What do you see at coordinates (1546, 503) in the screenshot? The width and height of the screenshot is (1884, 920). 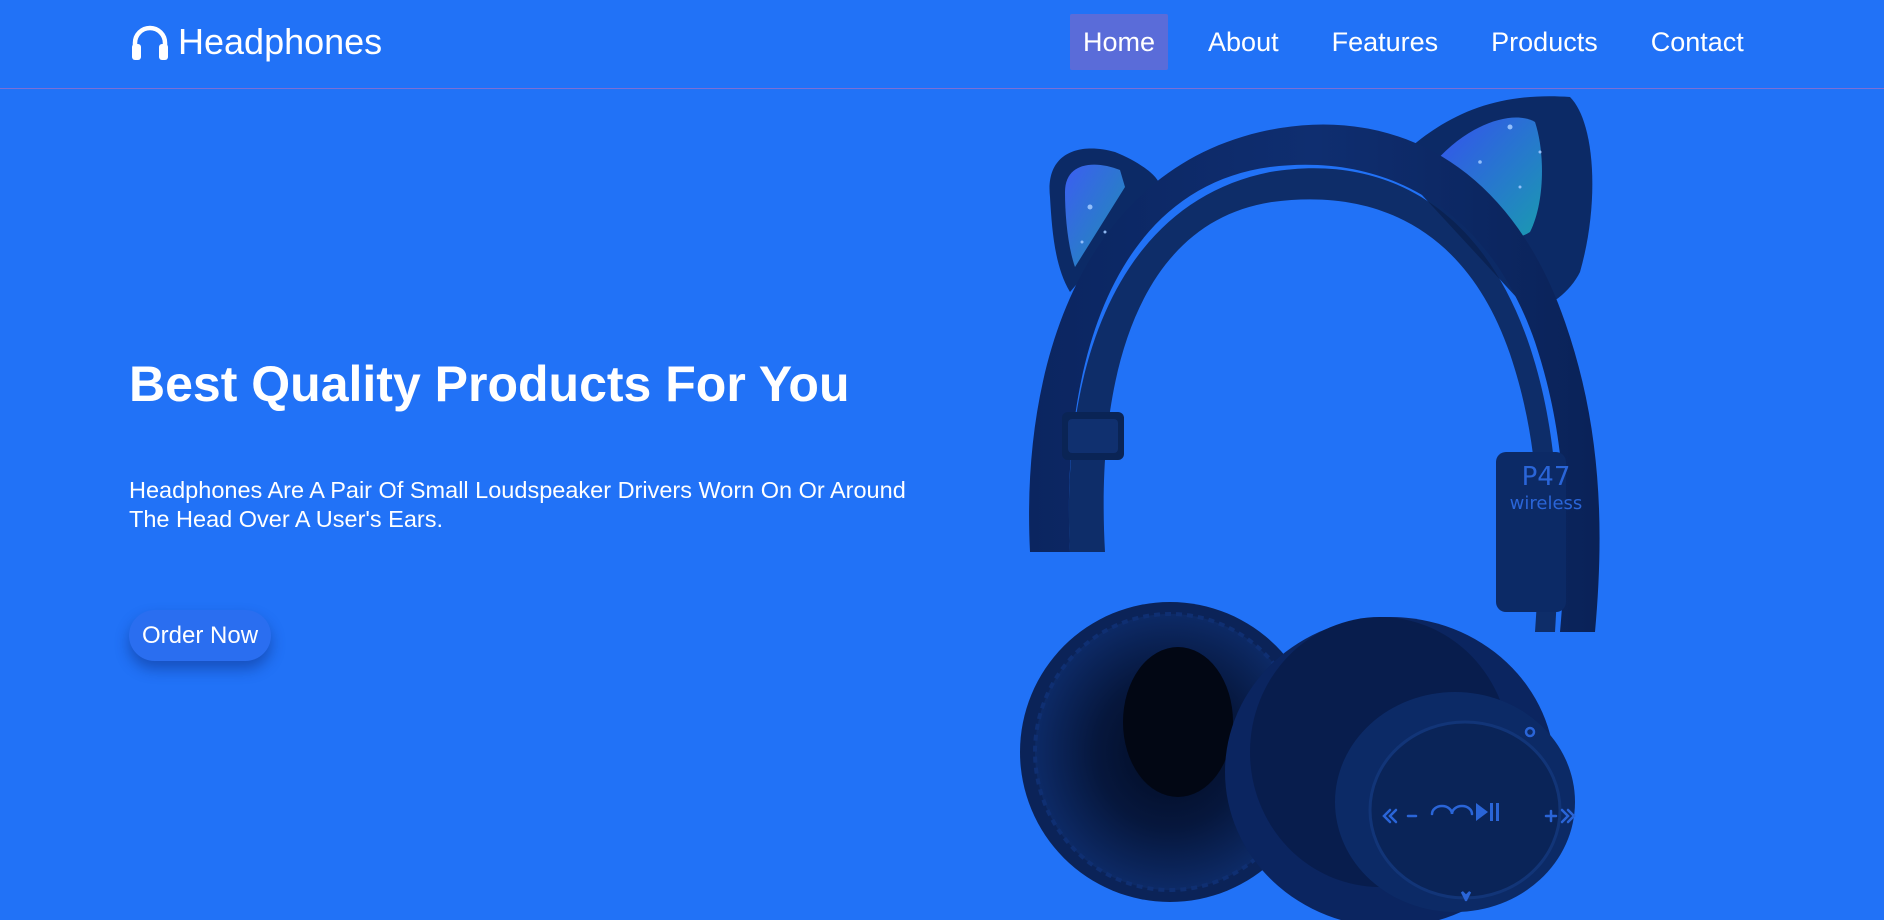 I see `model-sublabel: wireless` at bounding box center [1546, 503].